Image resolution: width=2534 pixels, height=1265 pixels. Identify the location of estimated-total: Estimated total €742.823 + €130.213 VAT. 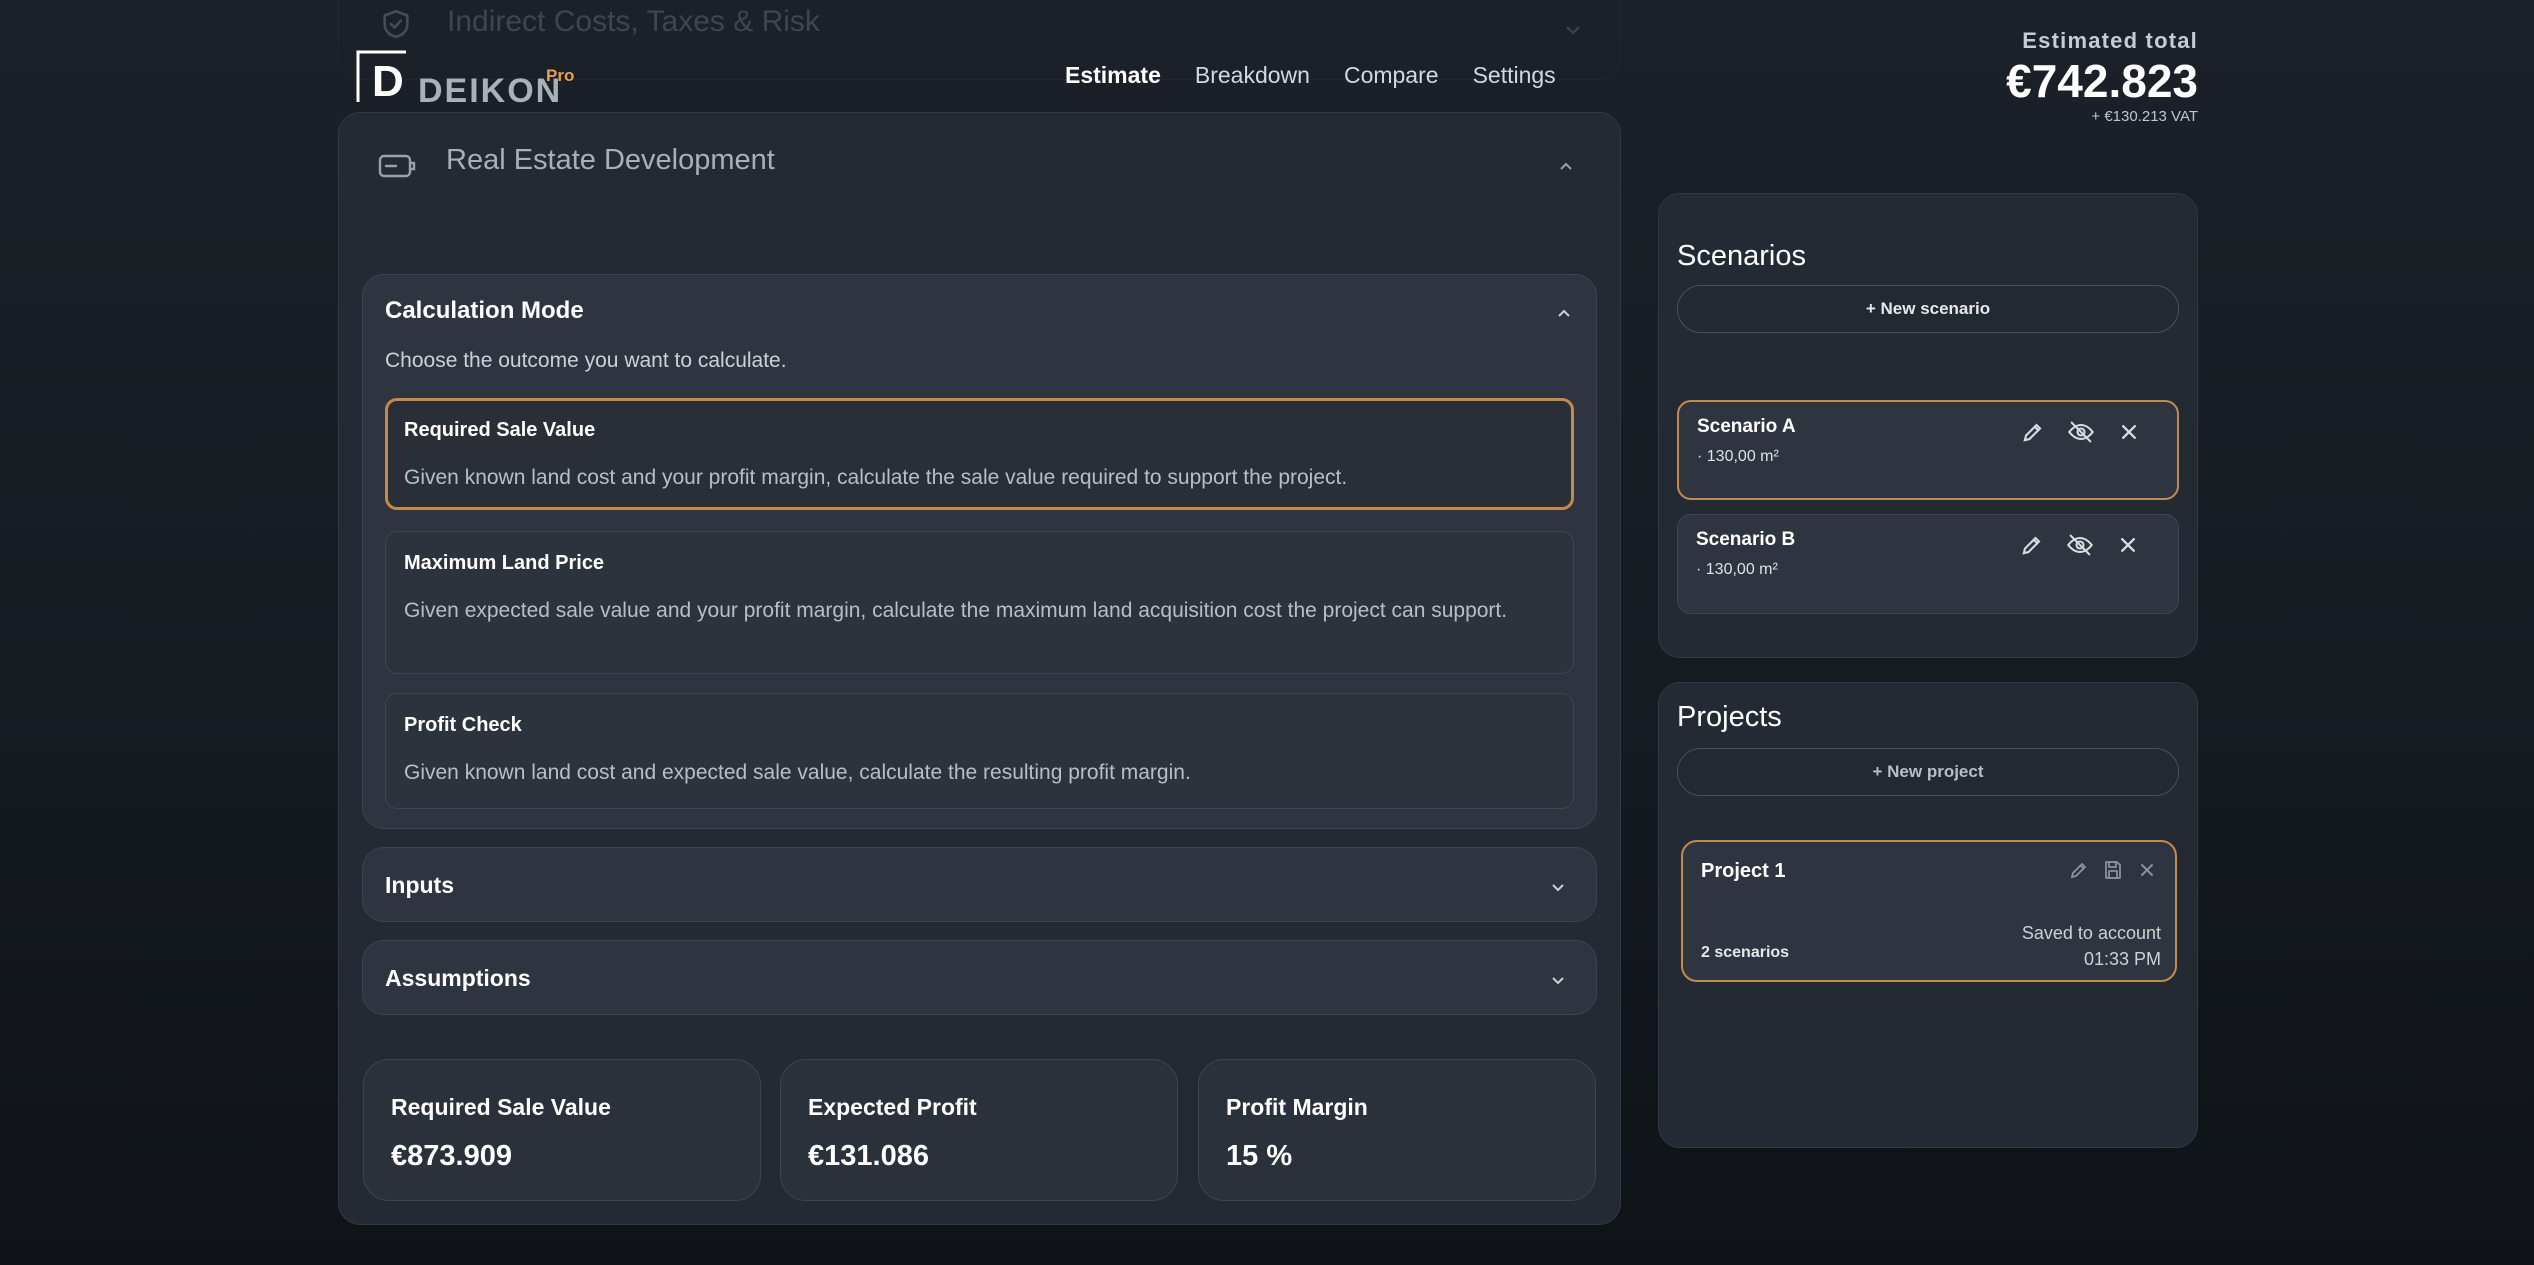
(2102, 76).